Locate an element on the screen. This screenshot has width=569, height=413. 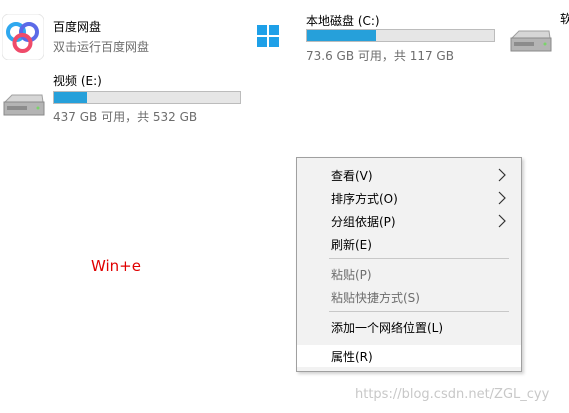
baidu-netdisk-item: 百度网盘 双击运行百度网盘 is located at coordinates (100, 37).